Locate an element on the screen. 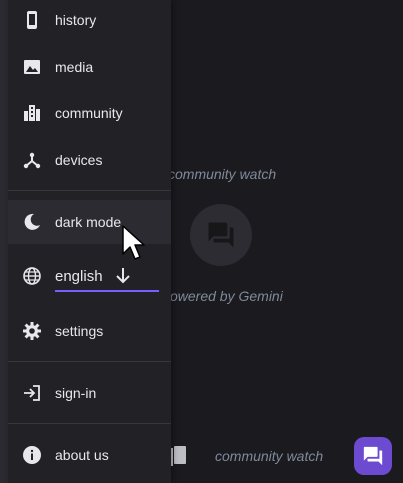 The image size is (403, 483). menu-item-sign-in: sign-in is located at coordinates (89, 393).